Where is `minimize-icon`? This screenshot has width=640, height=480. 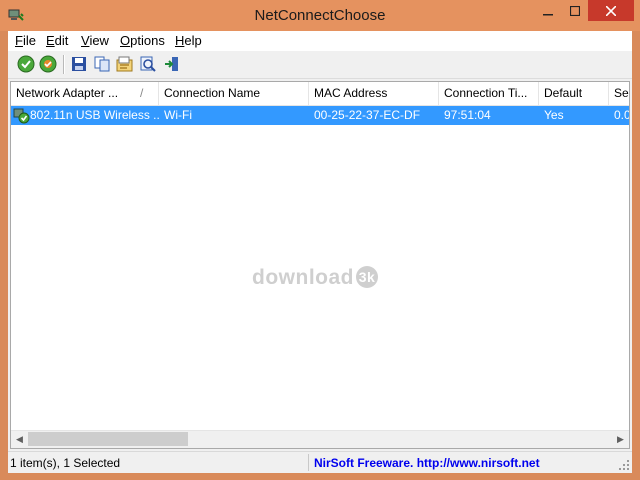 minimize-icon is located at coordinates (547, 14).